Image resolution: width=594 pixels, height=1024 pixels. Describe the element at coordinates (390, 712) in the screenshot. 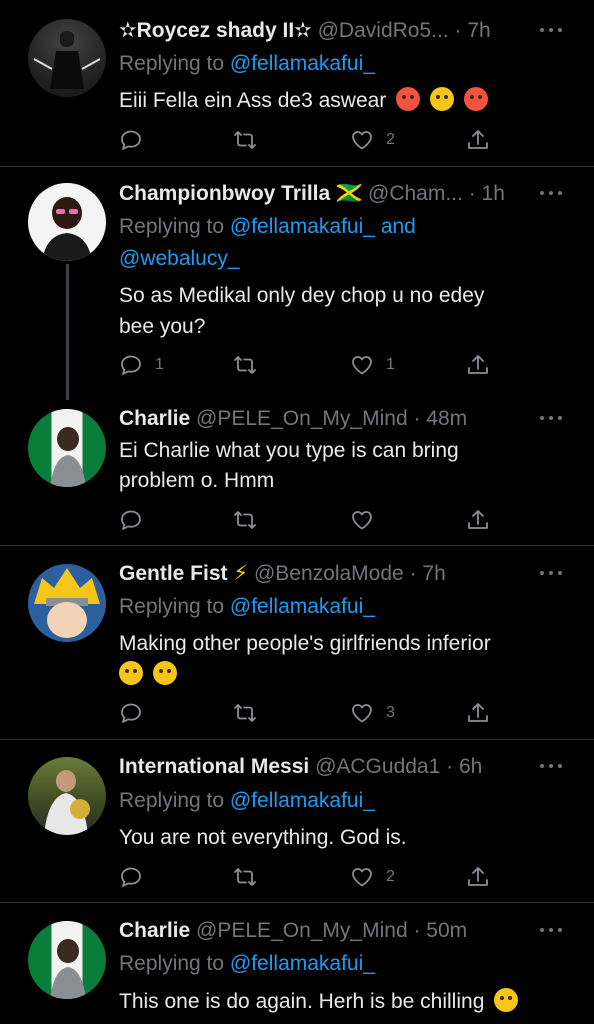

I see `like-count: 3` at that location.